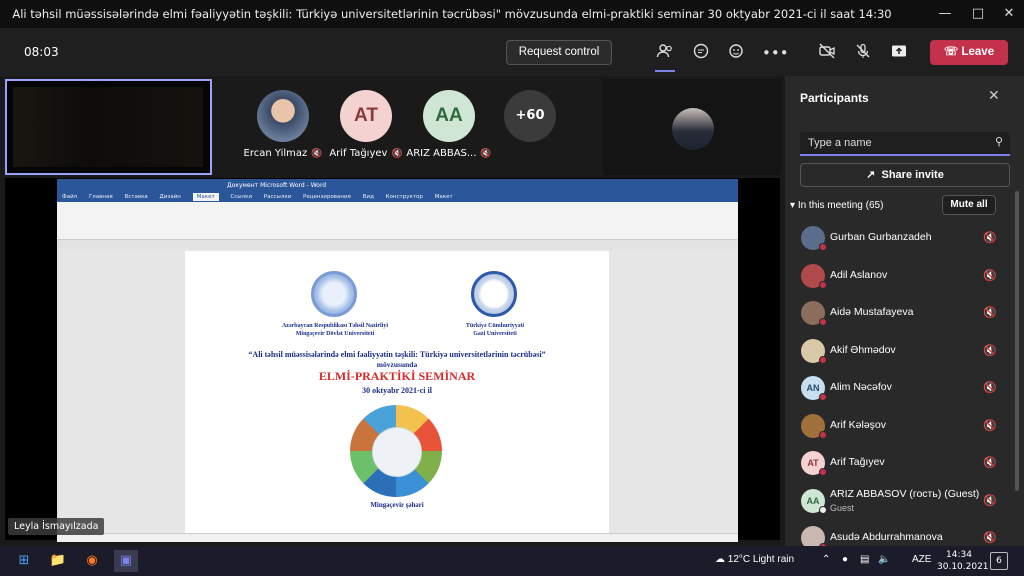 The width and height of the screenshot is (1024, 576). Describe the element at coordinates (41, 52) in the screenshot. I see `meeting-timer: 08:03` at that location.